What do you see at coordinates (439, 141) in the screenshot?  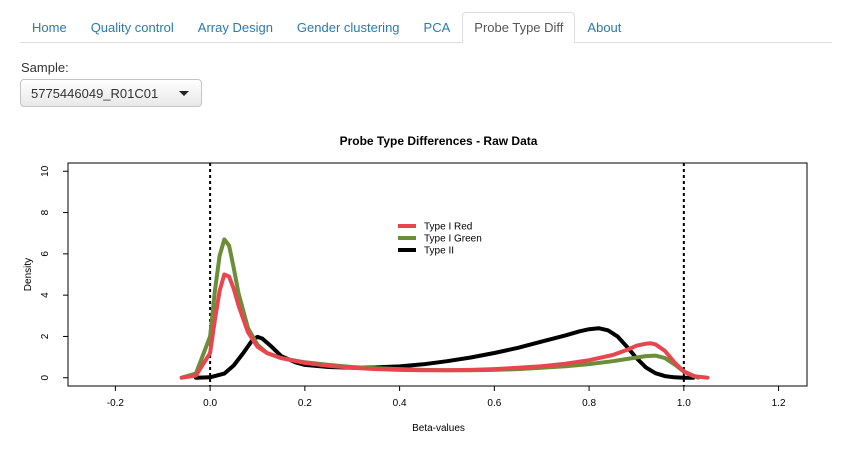 I see `chart-title: Probe Type Differences - Raw Data` at bounding box center [439, 141].